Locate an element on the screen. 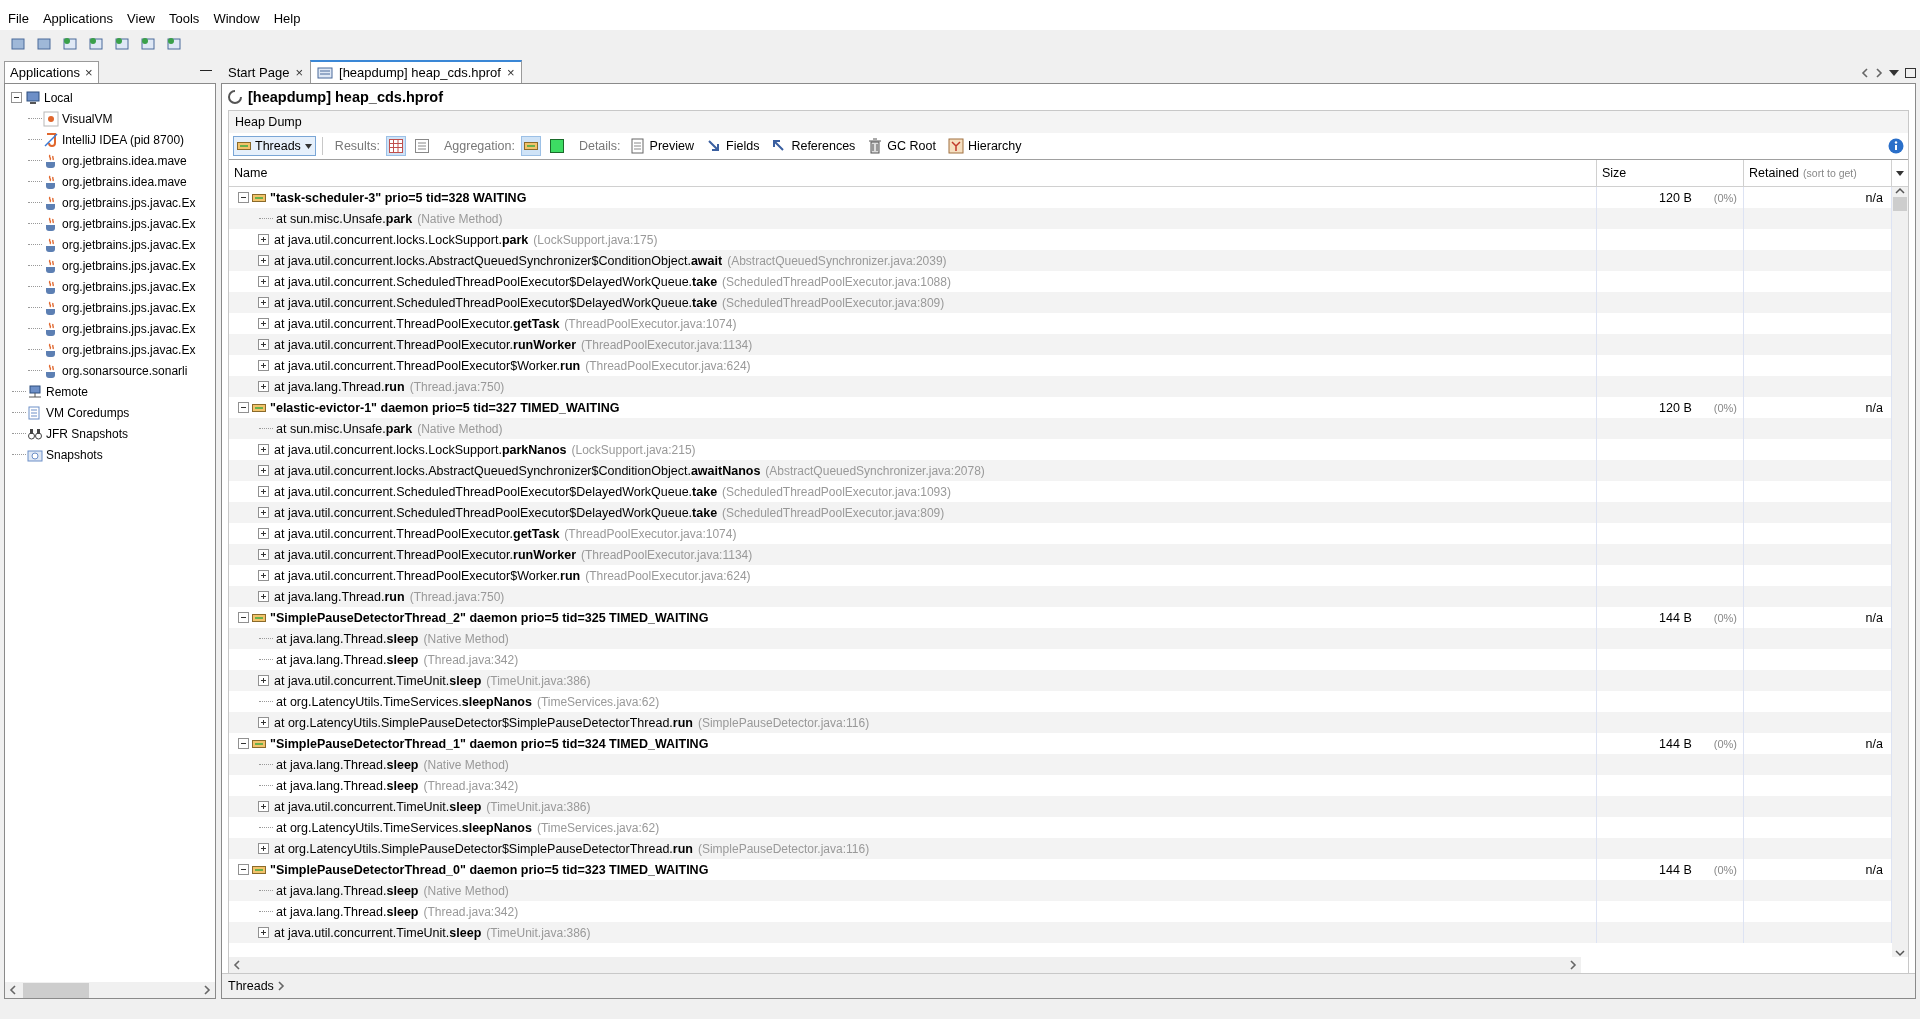 The height and width of the screenshot is (1019, 1920). menu-item: Applications is located at coordinates (78, 18).